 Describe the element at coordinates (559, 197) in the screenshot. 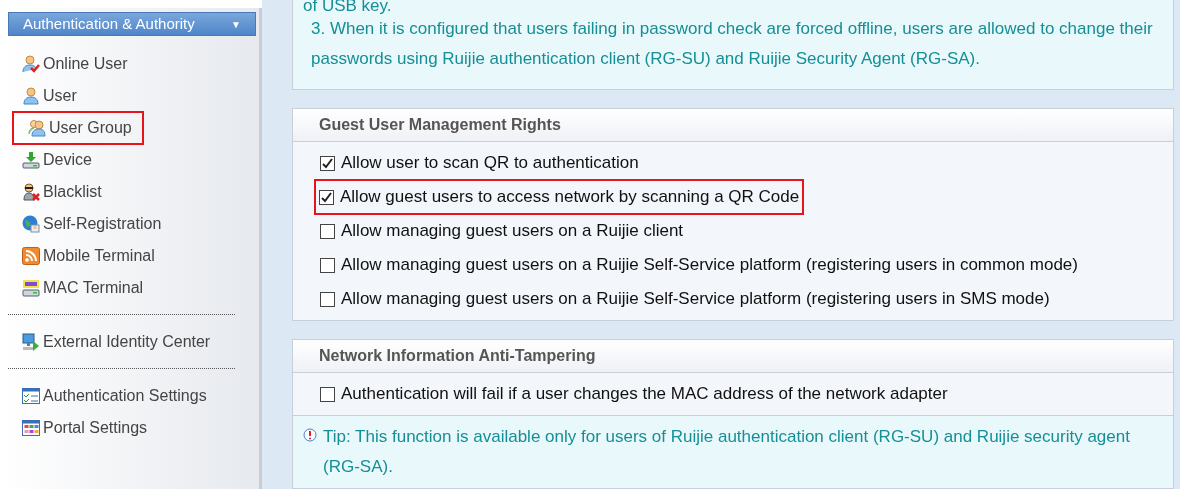

I see `checkbox-option: Allow guest users to access network by scanning a QR Code` at that location.